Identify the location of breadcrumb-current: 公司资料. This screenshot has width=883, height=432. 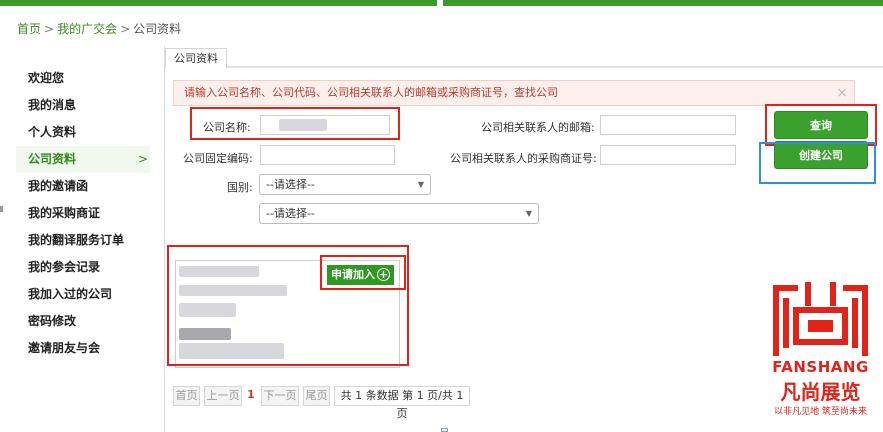
(157, 29).